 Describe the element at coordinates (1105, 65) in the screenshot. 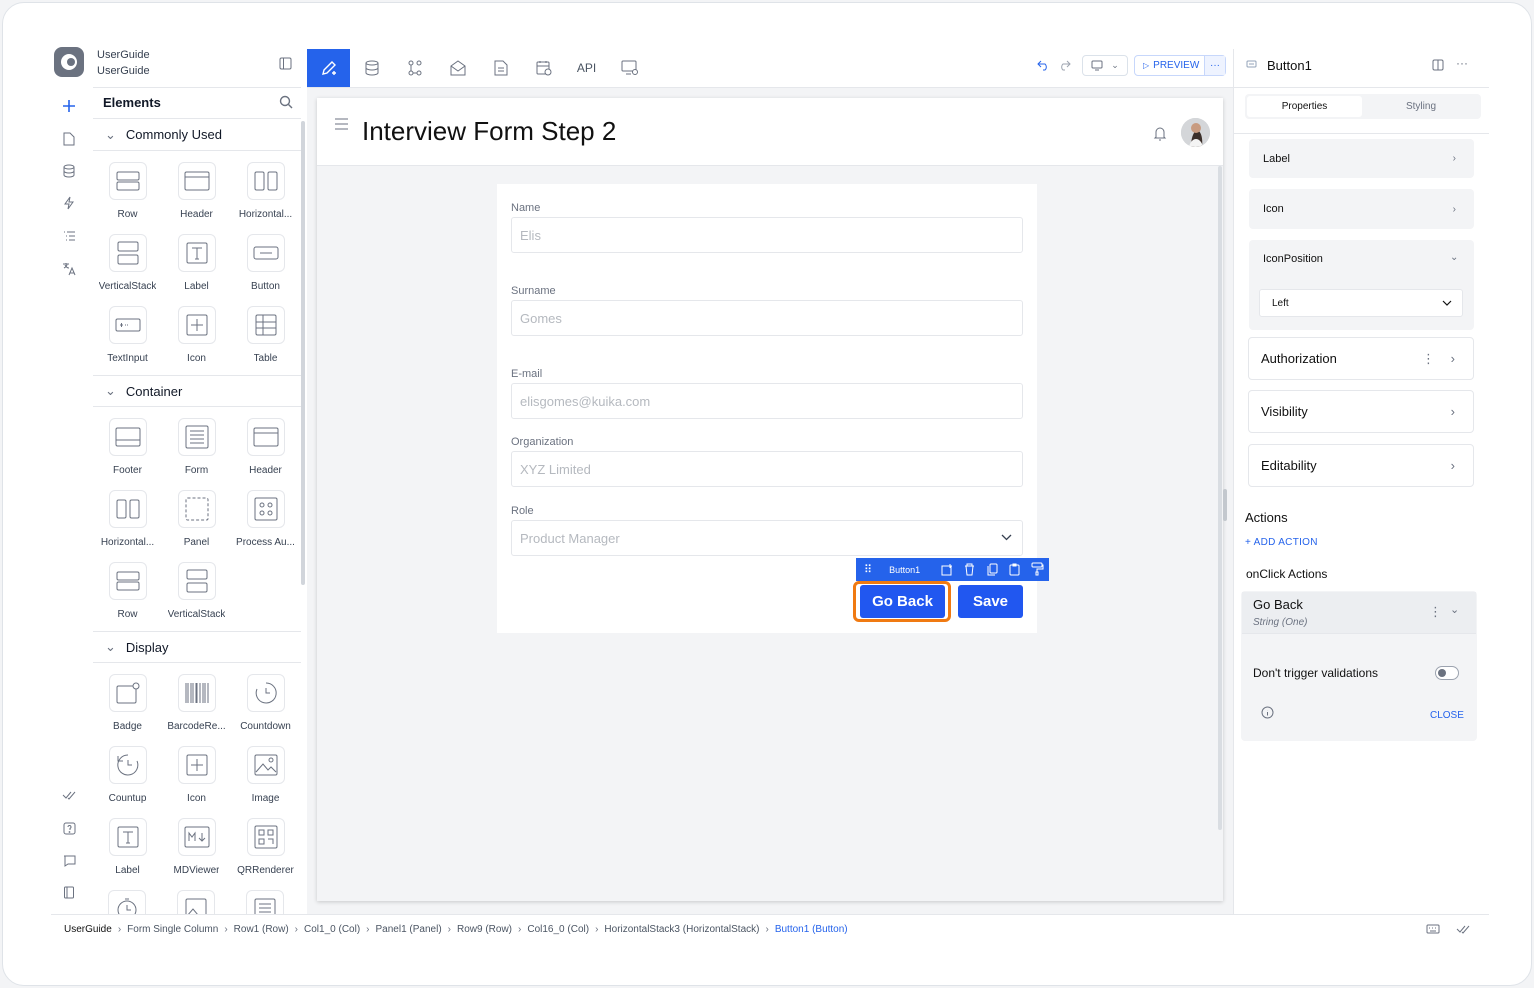

I see `device-select: ⌄` at that location.